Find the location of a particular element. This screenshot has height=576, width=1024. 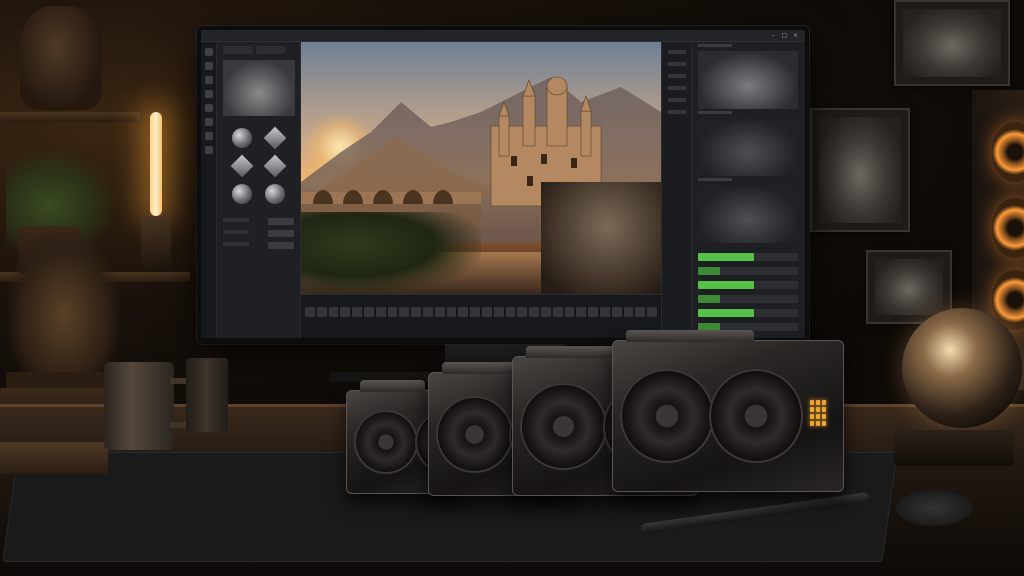

wireframe-thumbnail is located at coordinates (748, 147).